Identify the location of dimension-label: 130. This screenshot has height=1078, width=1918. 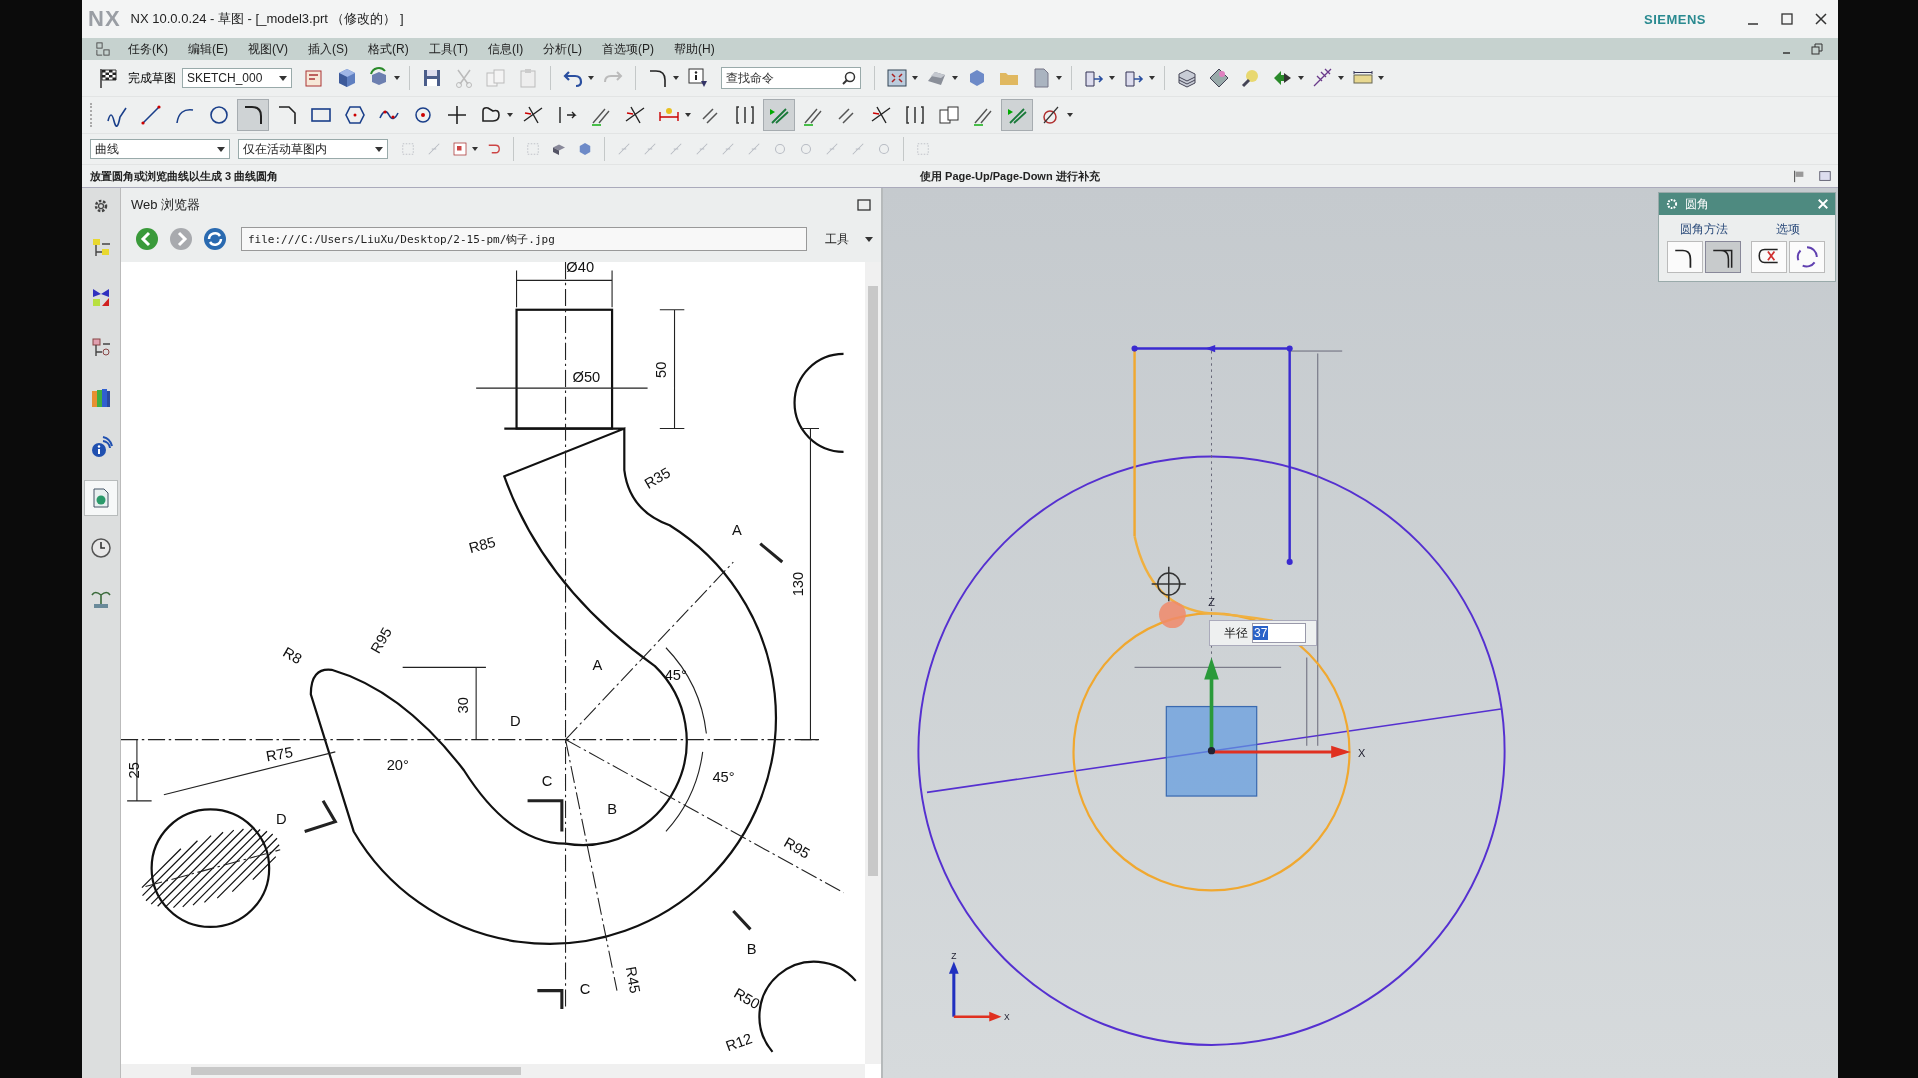
(798, 584).